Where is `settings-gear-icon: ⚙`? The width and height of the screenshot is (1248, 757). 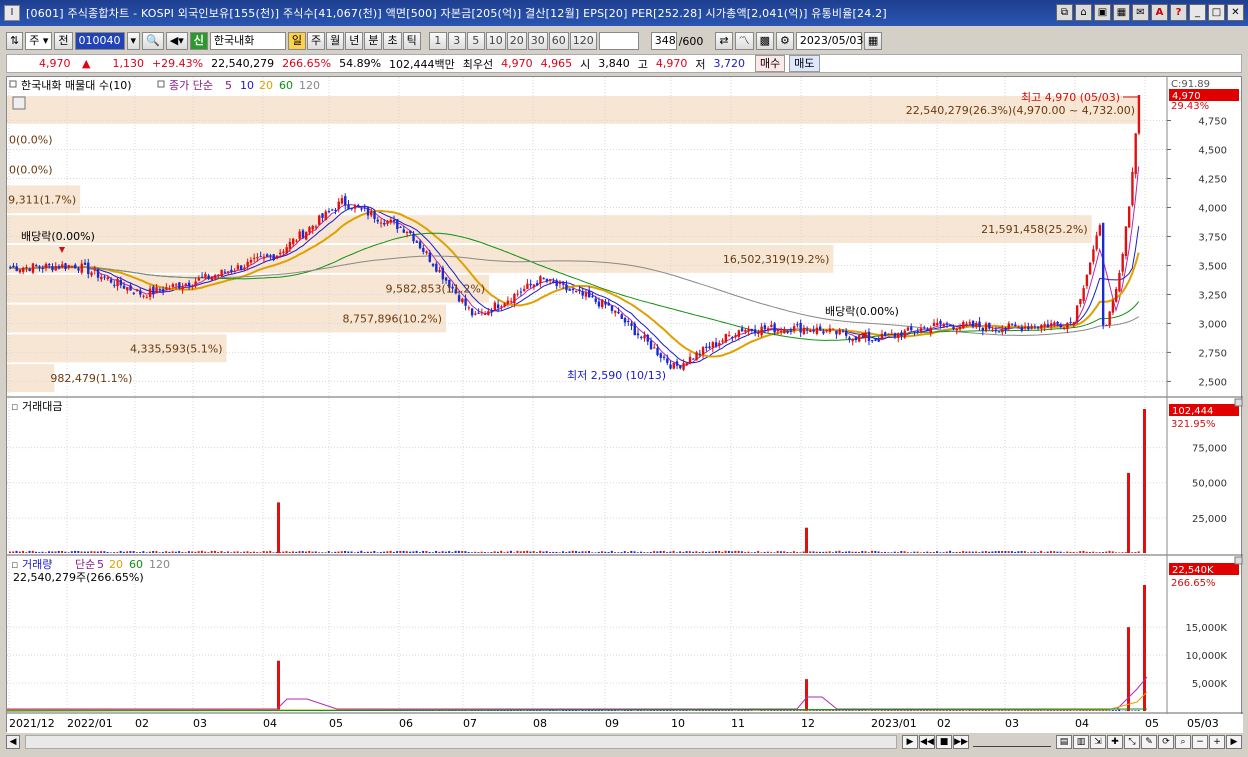
settings-gear-icon: ⚙ is located at coordinates (785, 41).